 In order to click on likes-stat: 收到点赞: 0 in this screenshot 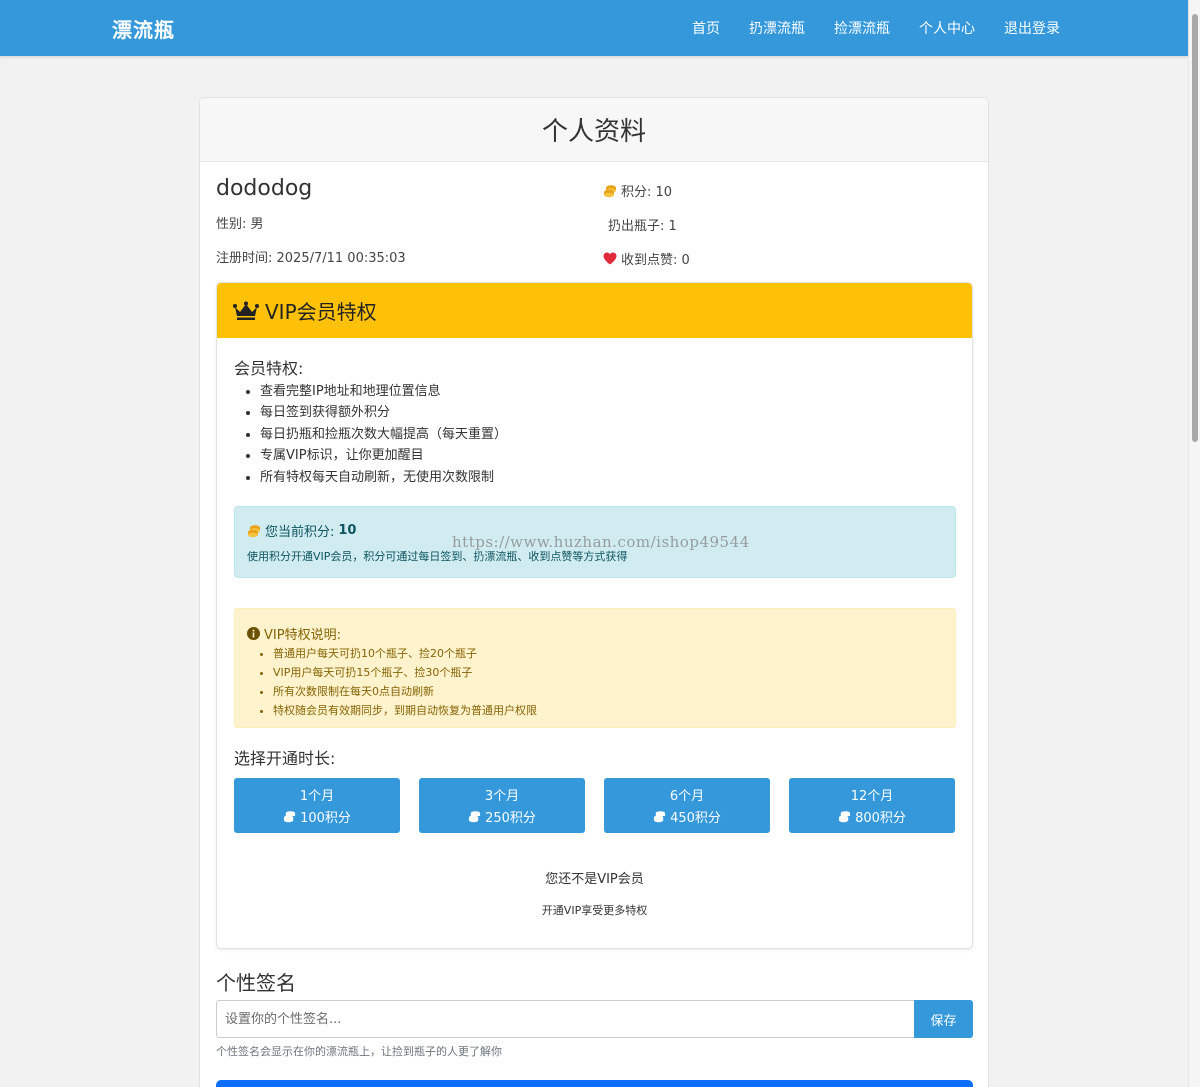, I will do `click(646, 258)`.